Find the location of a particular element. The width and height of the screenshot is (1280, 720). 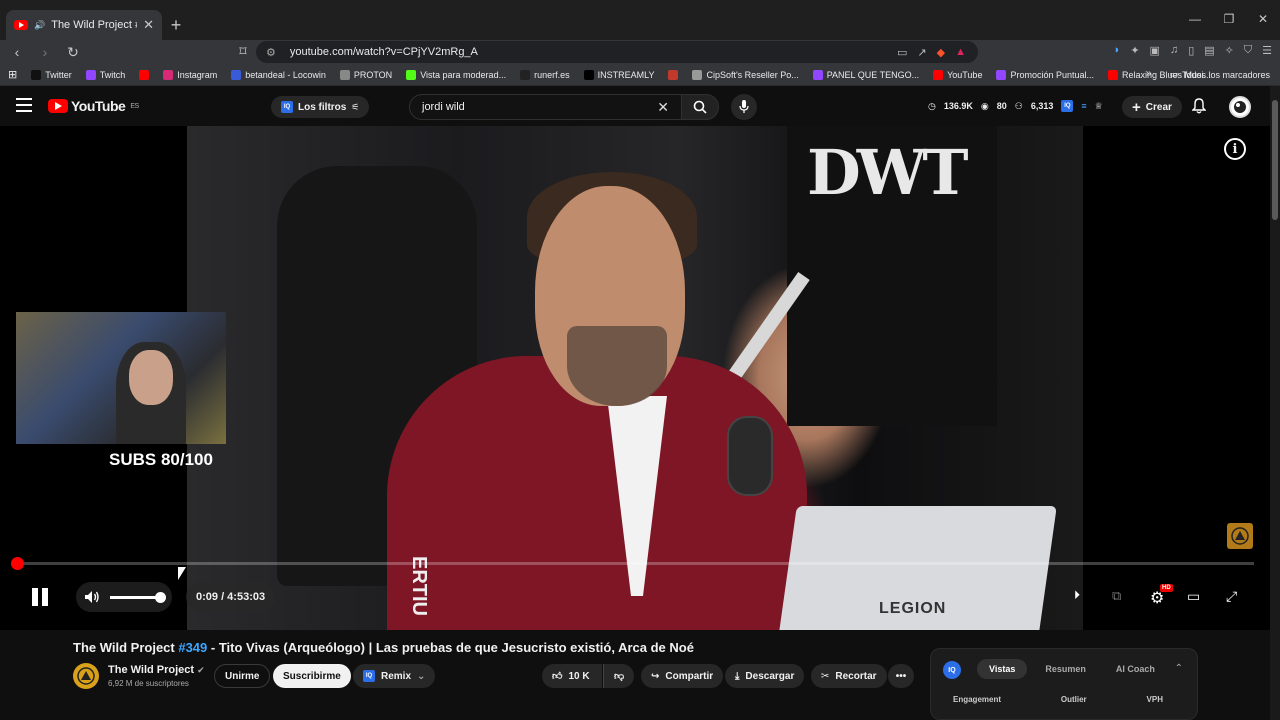

dislike-button: 👎︎ is located at coordinates (619, 676).